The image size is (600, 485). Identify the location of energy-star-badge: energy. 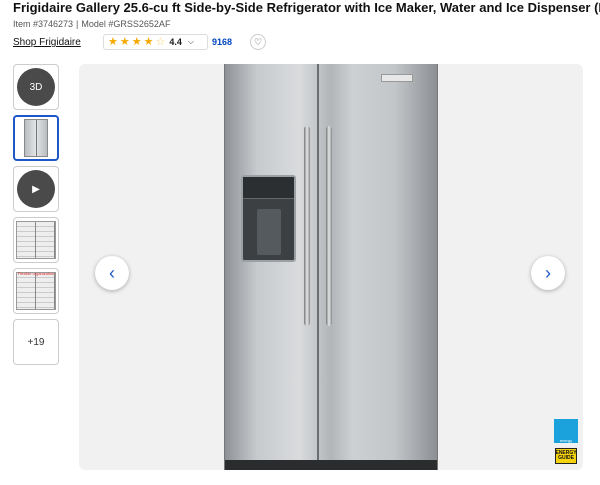
(566, 431).